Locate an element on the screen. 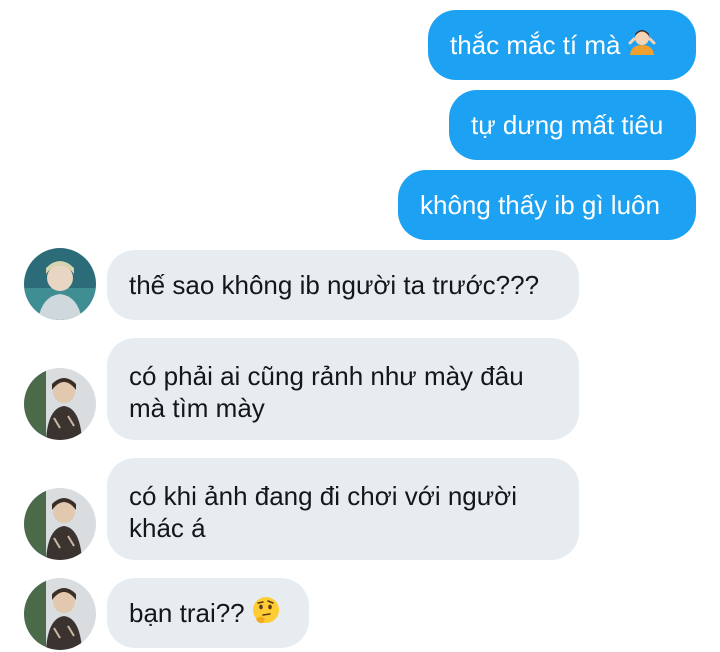  received-message-bubble: bạn trai?? is located at coordinates (208, 613).